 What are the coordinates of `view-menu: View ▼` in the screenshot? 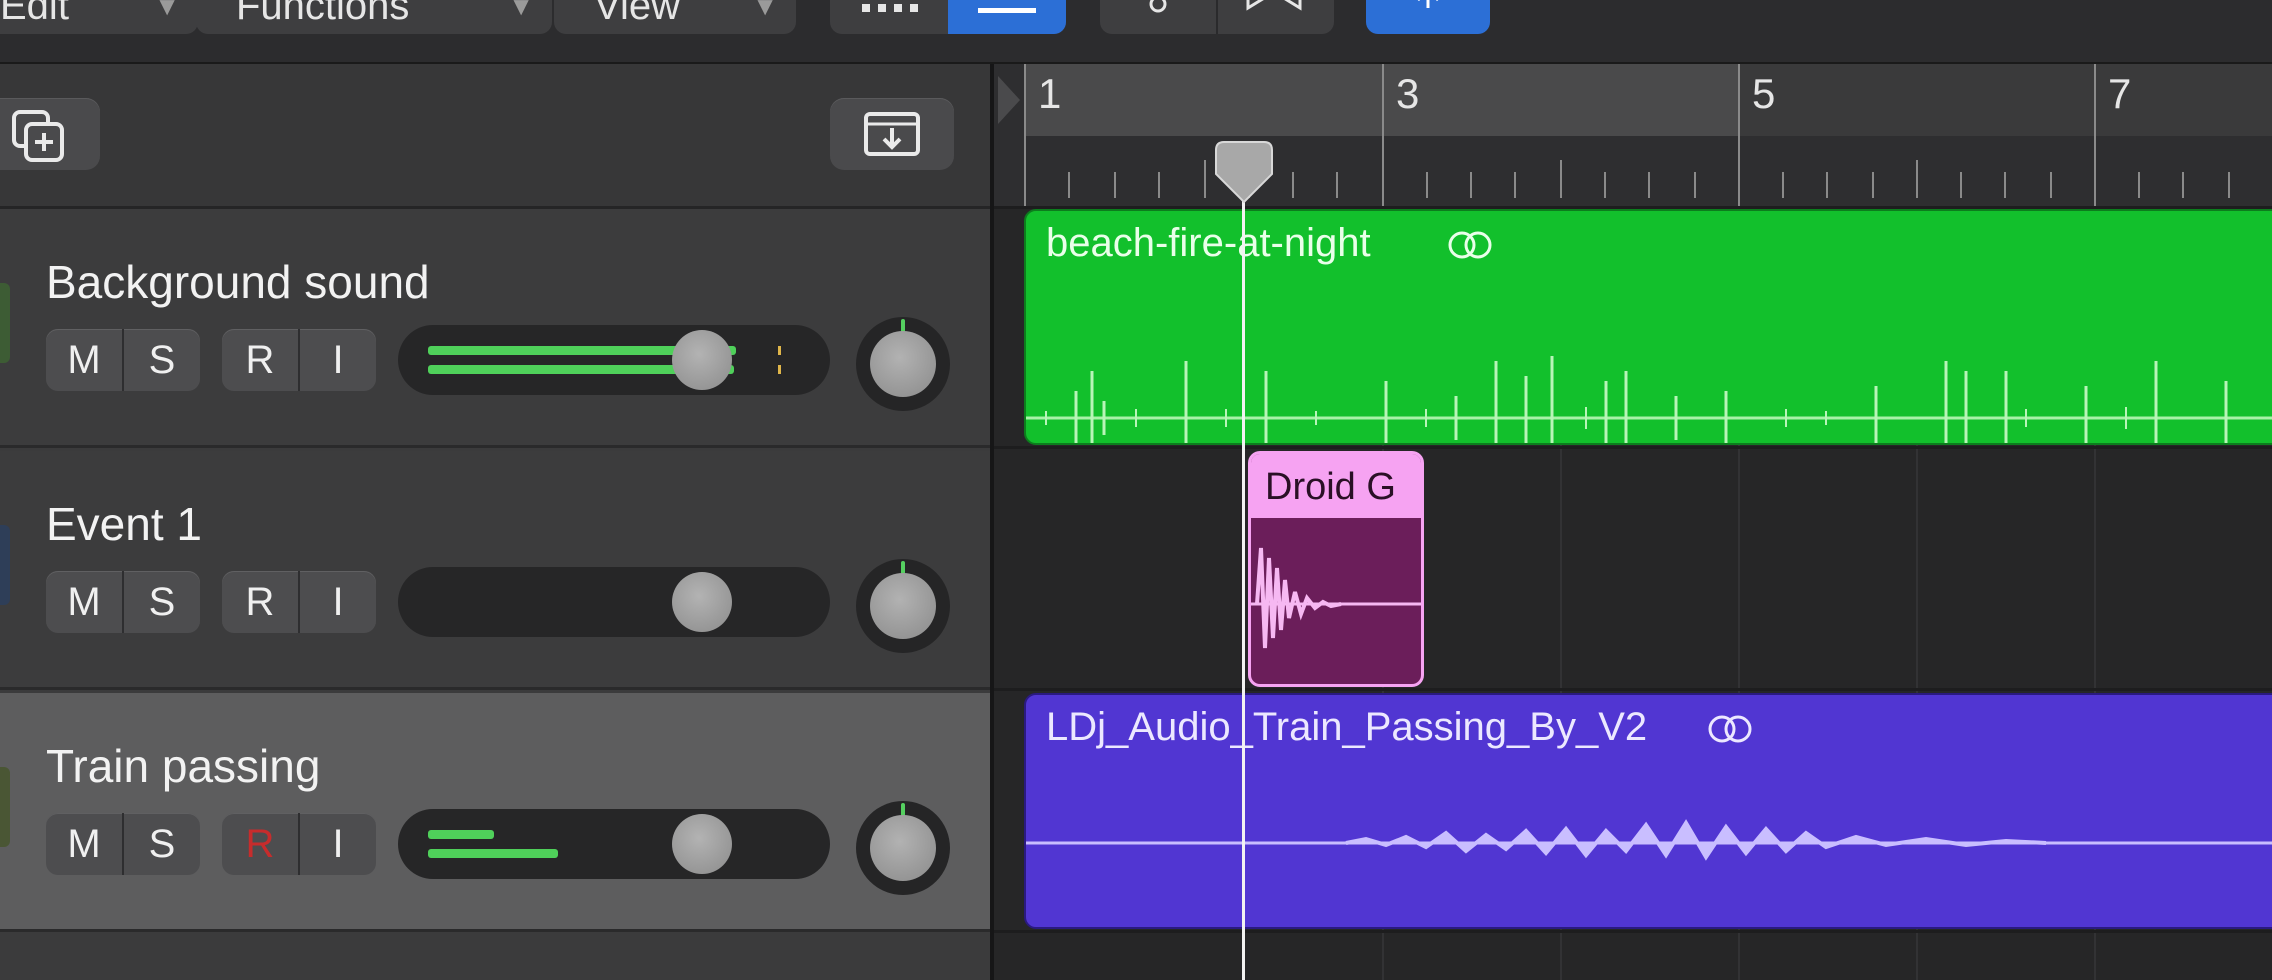 It's located at (675, 17).